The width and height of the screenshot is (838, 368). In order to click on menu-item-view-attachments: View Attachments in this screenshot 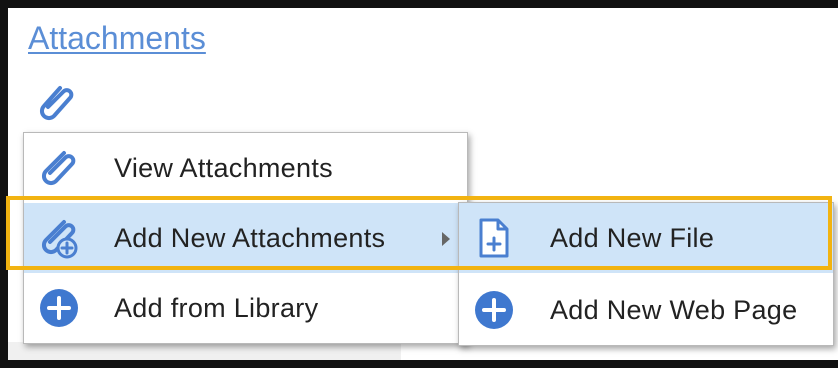, I will do `click(245, 168)`.